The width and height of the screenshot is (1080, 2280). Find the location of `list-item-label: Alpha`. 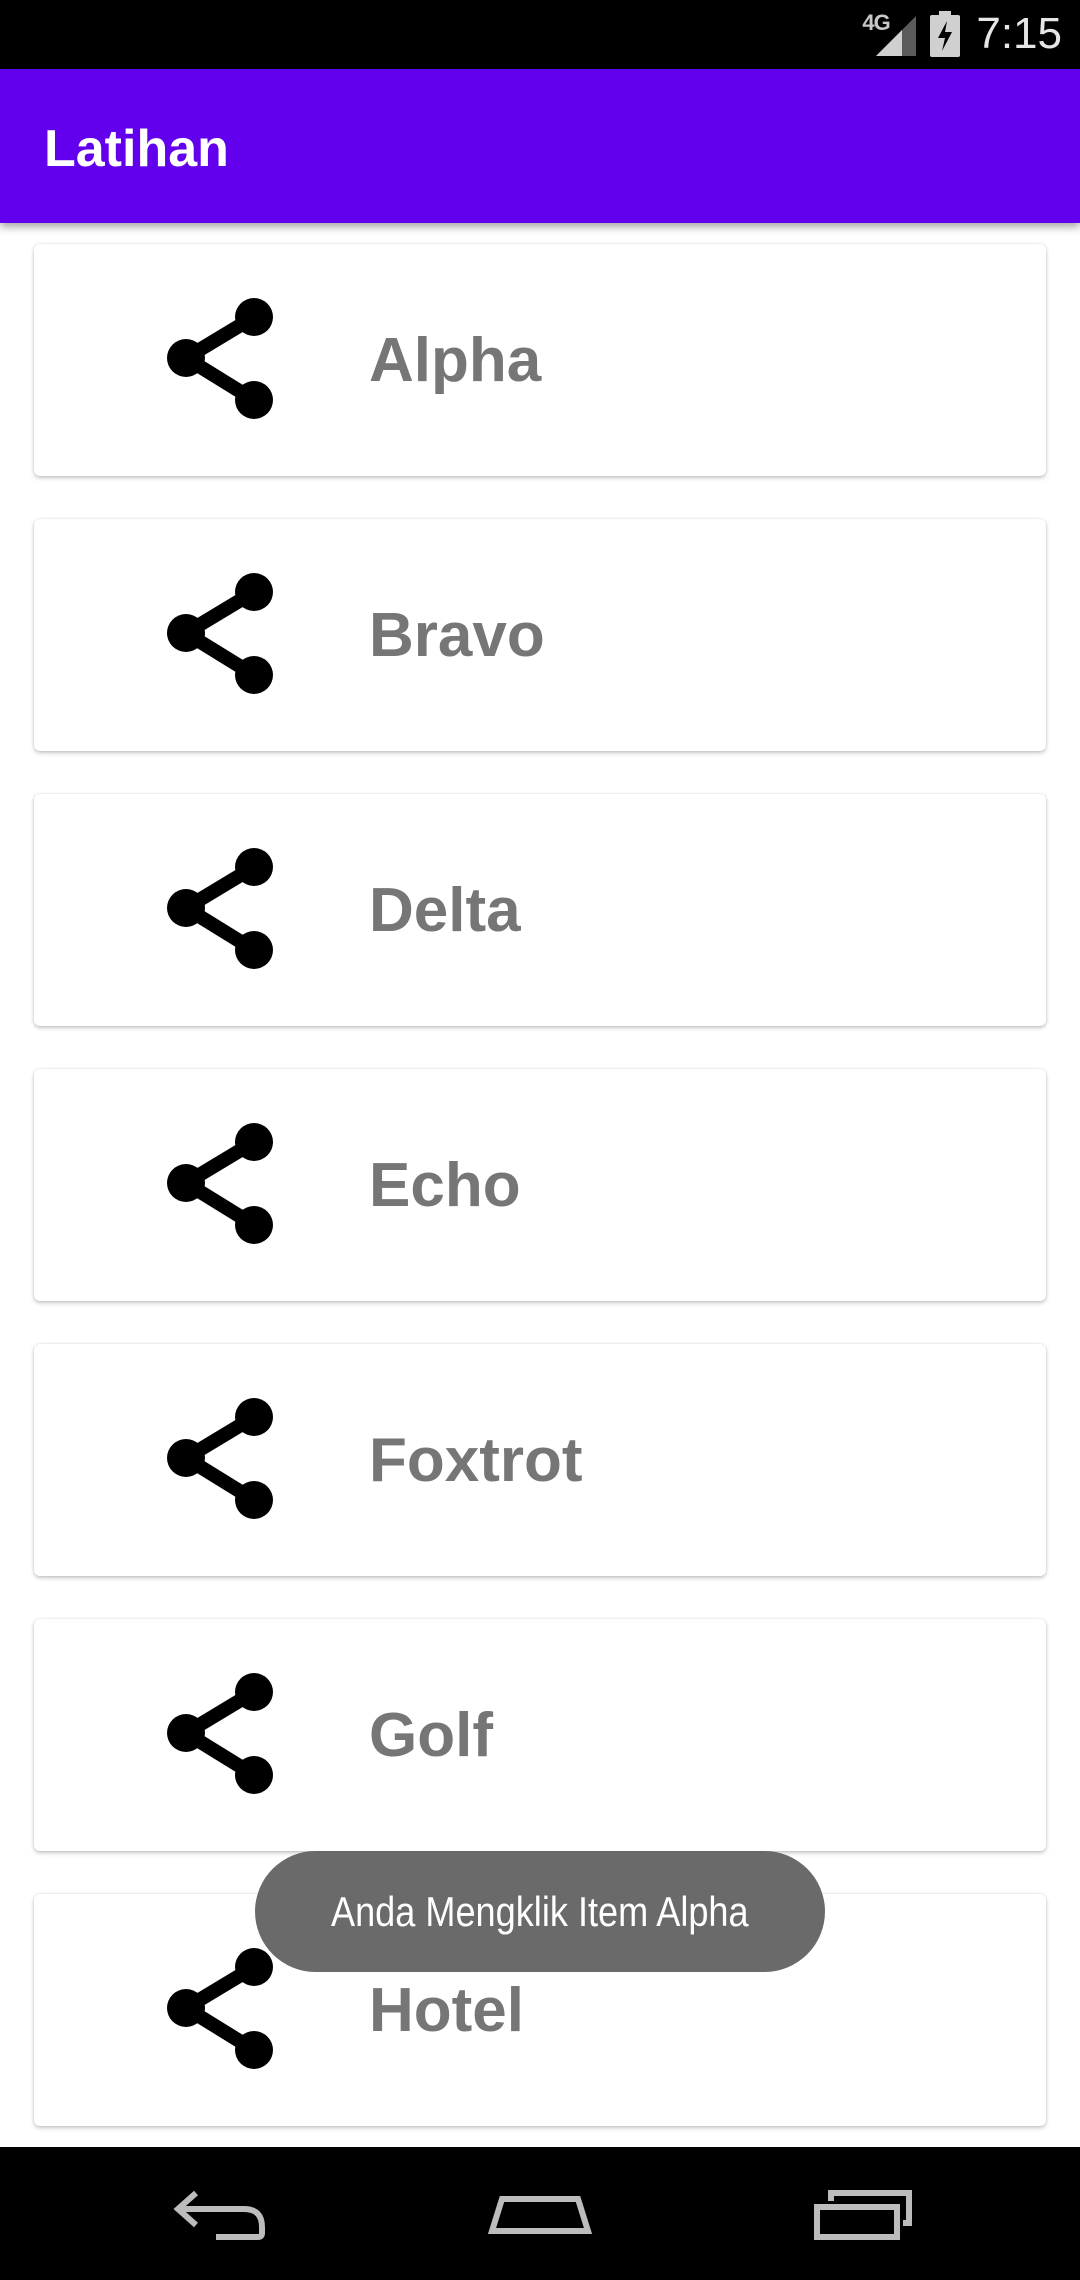

list-item-label: Alpha is located at coordinates (455, 360).